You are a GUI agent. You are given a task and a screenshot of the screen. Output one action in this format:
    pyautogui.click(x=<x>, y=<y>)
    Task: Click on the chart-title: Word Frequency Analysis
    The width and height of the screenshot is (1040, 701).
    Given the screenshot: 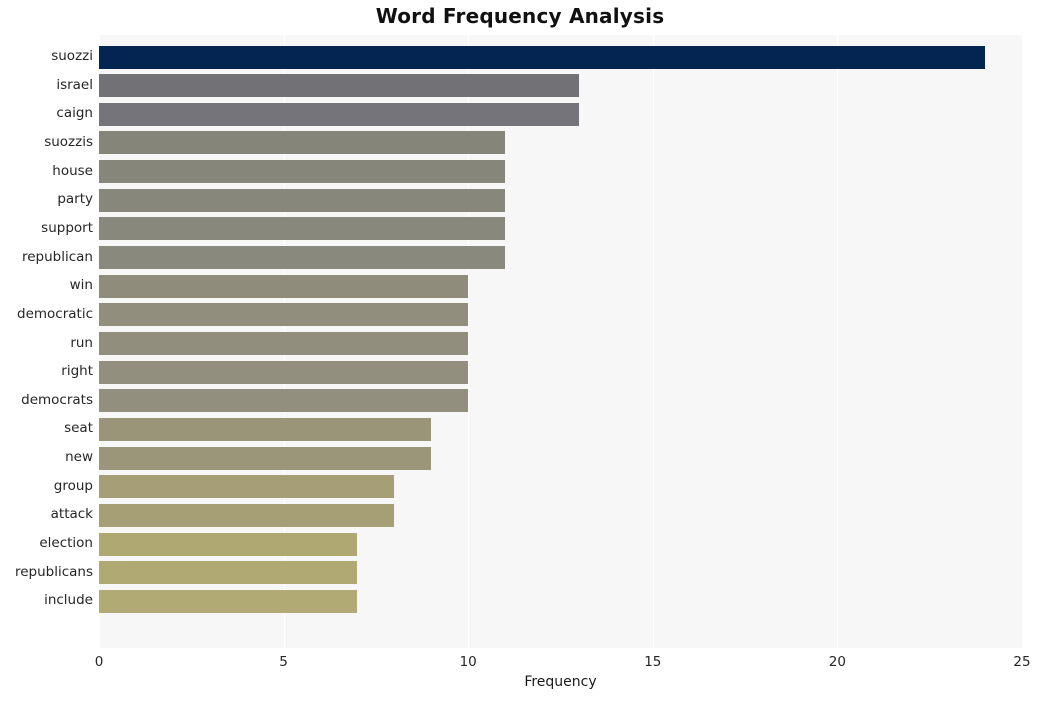 What is the action you would take?
    pyautogui.click(x=520, y=16)
    